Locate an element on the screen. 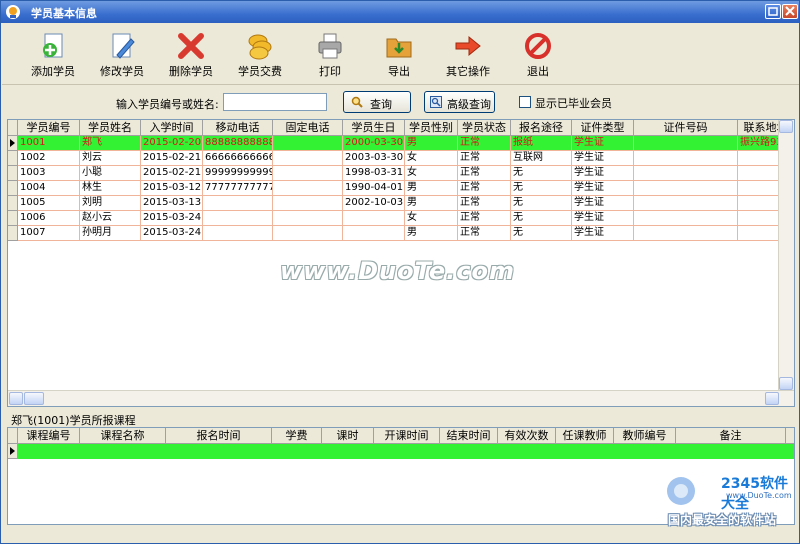 The height and width of the screenshot is (544, 800). table-cell: 1001 is located at coordinates (49, 143).